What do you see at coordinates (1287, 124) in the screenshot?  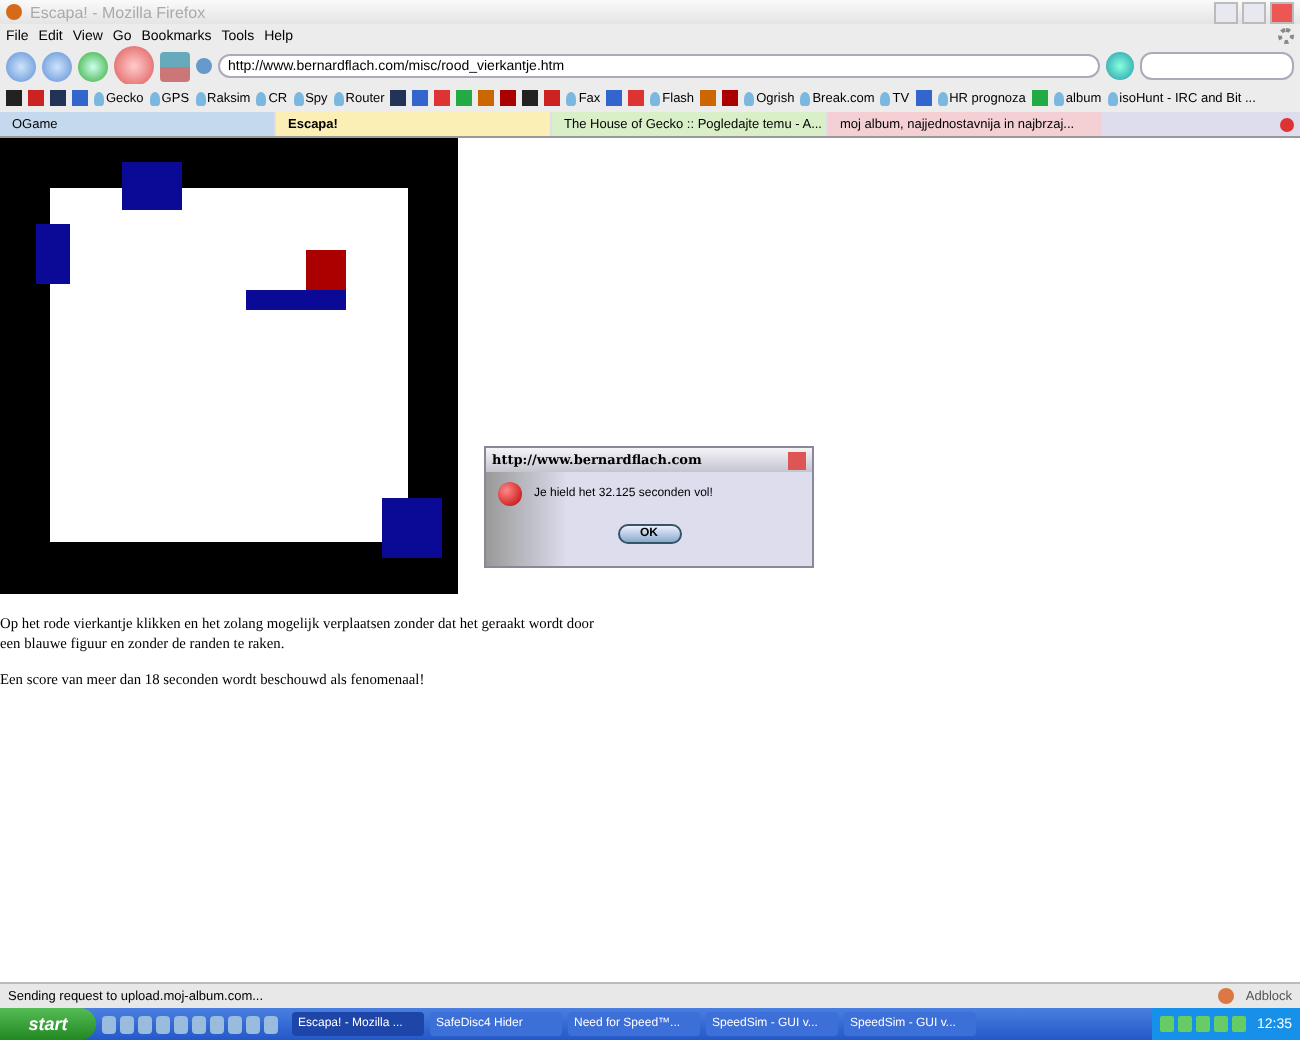 I see `close-tab-icon` at bounding box center [1287, 124].